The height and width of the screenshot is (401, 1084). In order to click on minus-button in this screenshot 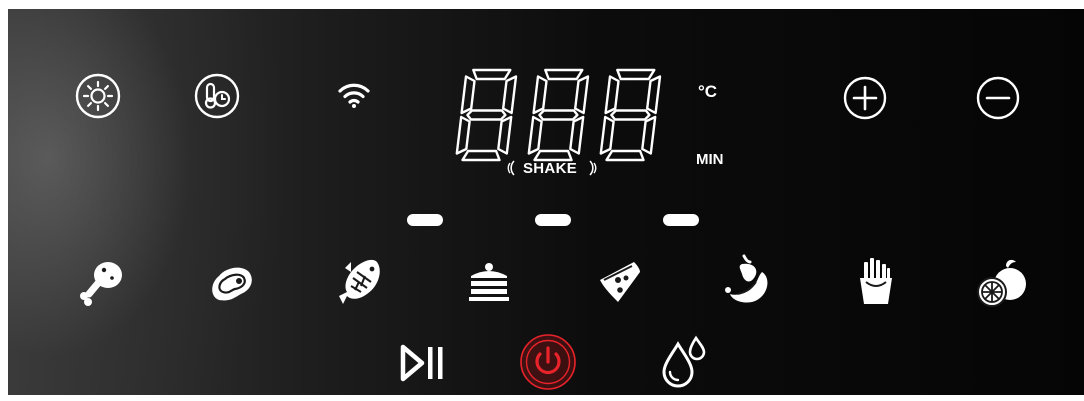, I will do `click(998, 98)`.